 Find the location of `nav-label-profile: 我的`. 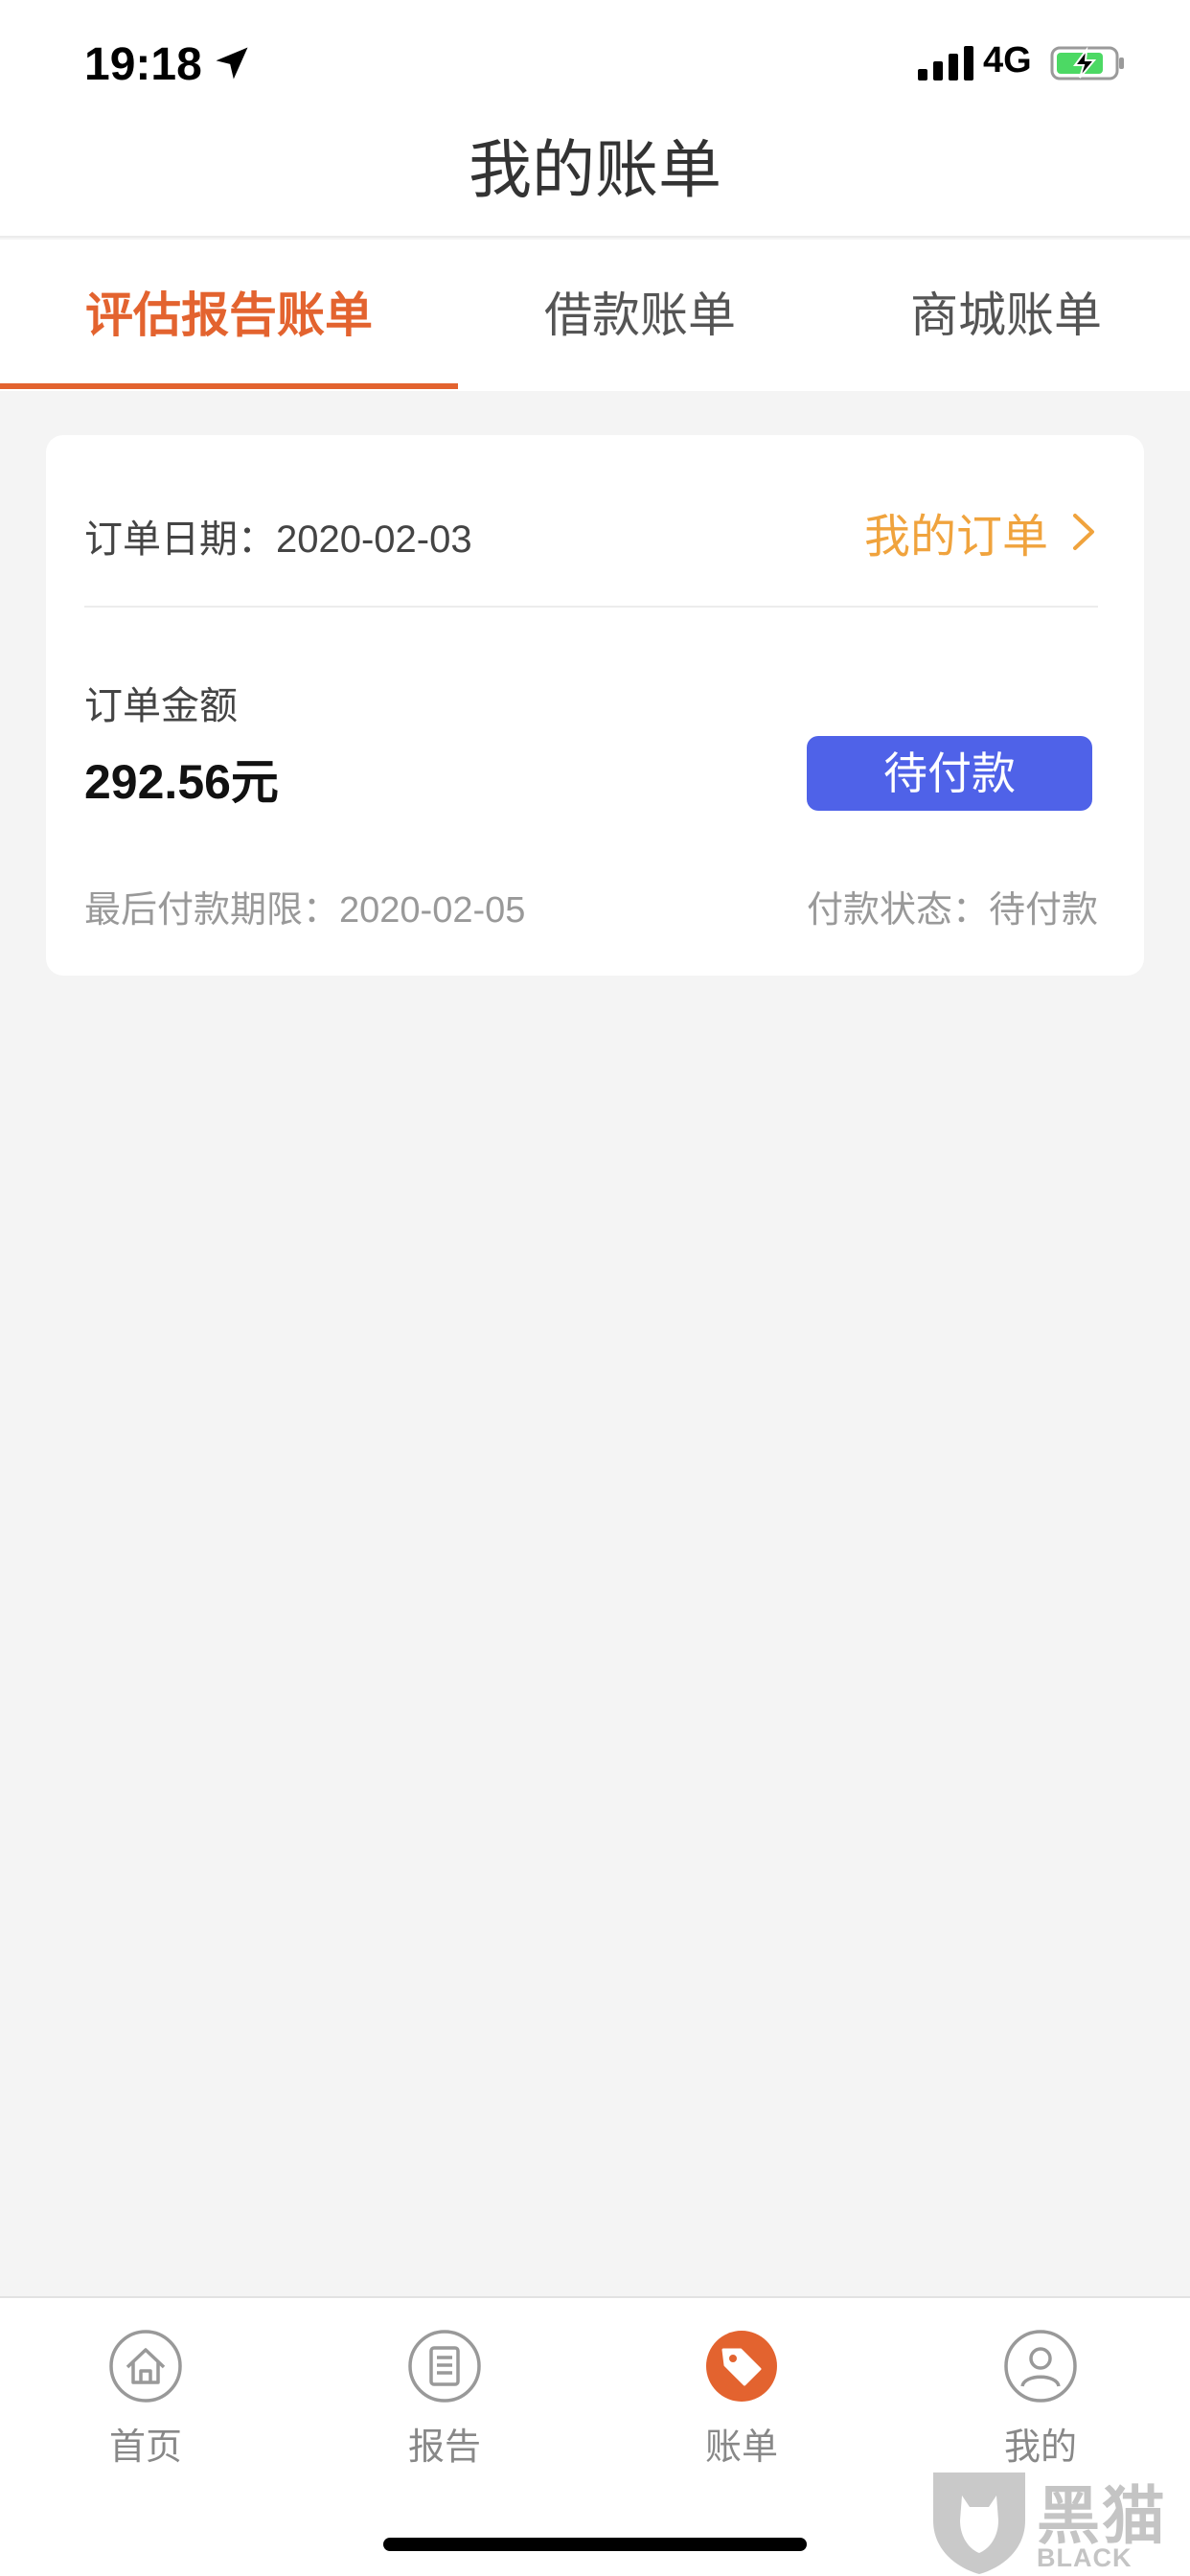

nav-label-profile: 我的 is located at coordinates (1040, 2447).